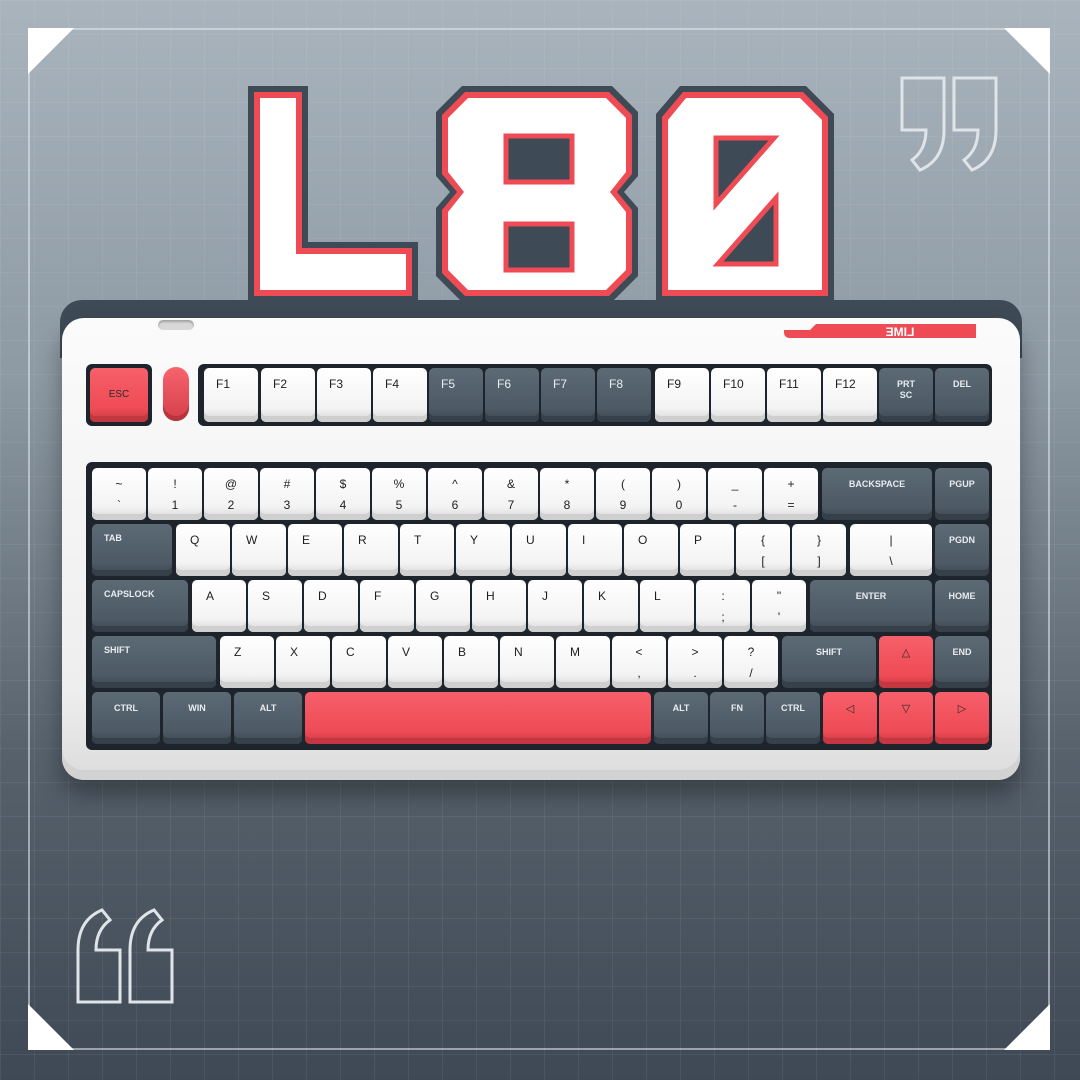 The width and height of the screenshot is (1080, 1080). I want to click on key-r: R, so click(371, 550).